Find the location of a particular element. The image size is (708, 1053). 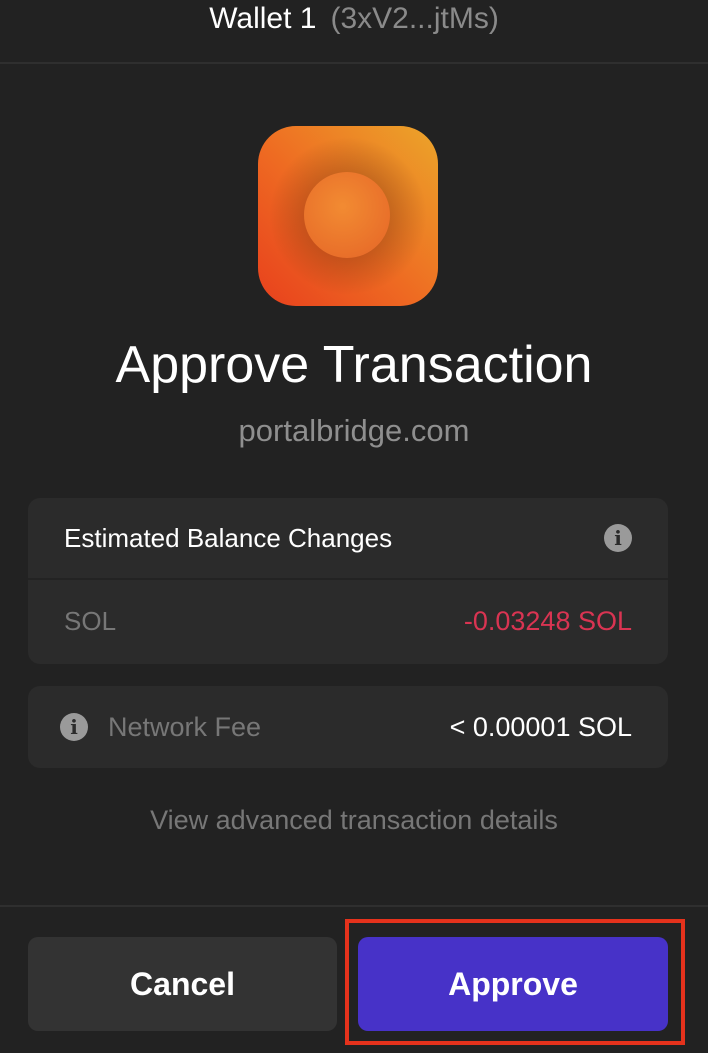

cancel-button: Cancel is located at coordinates (182, 984).